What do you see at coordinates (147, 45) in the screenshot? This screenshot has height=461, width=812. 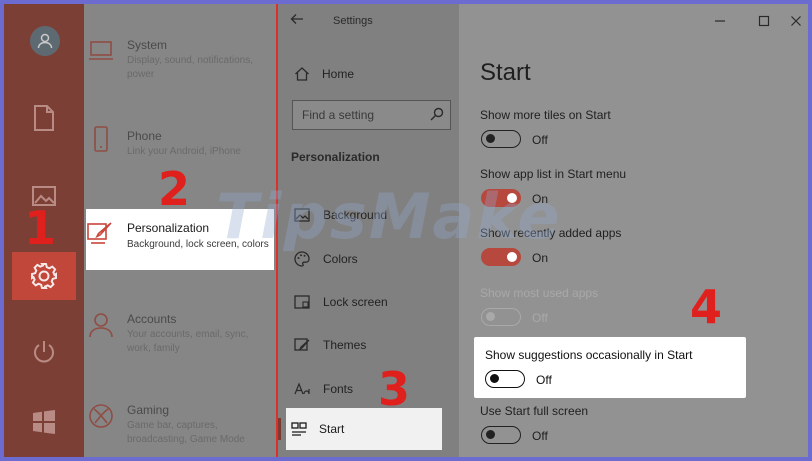 I see `category-title: System` at bounding box center [147, 45].